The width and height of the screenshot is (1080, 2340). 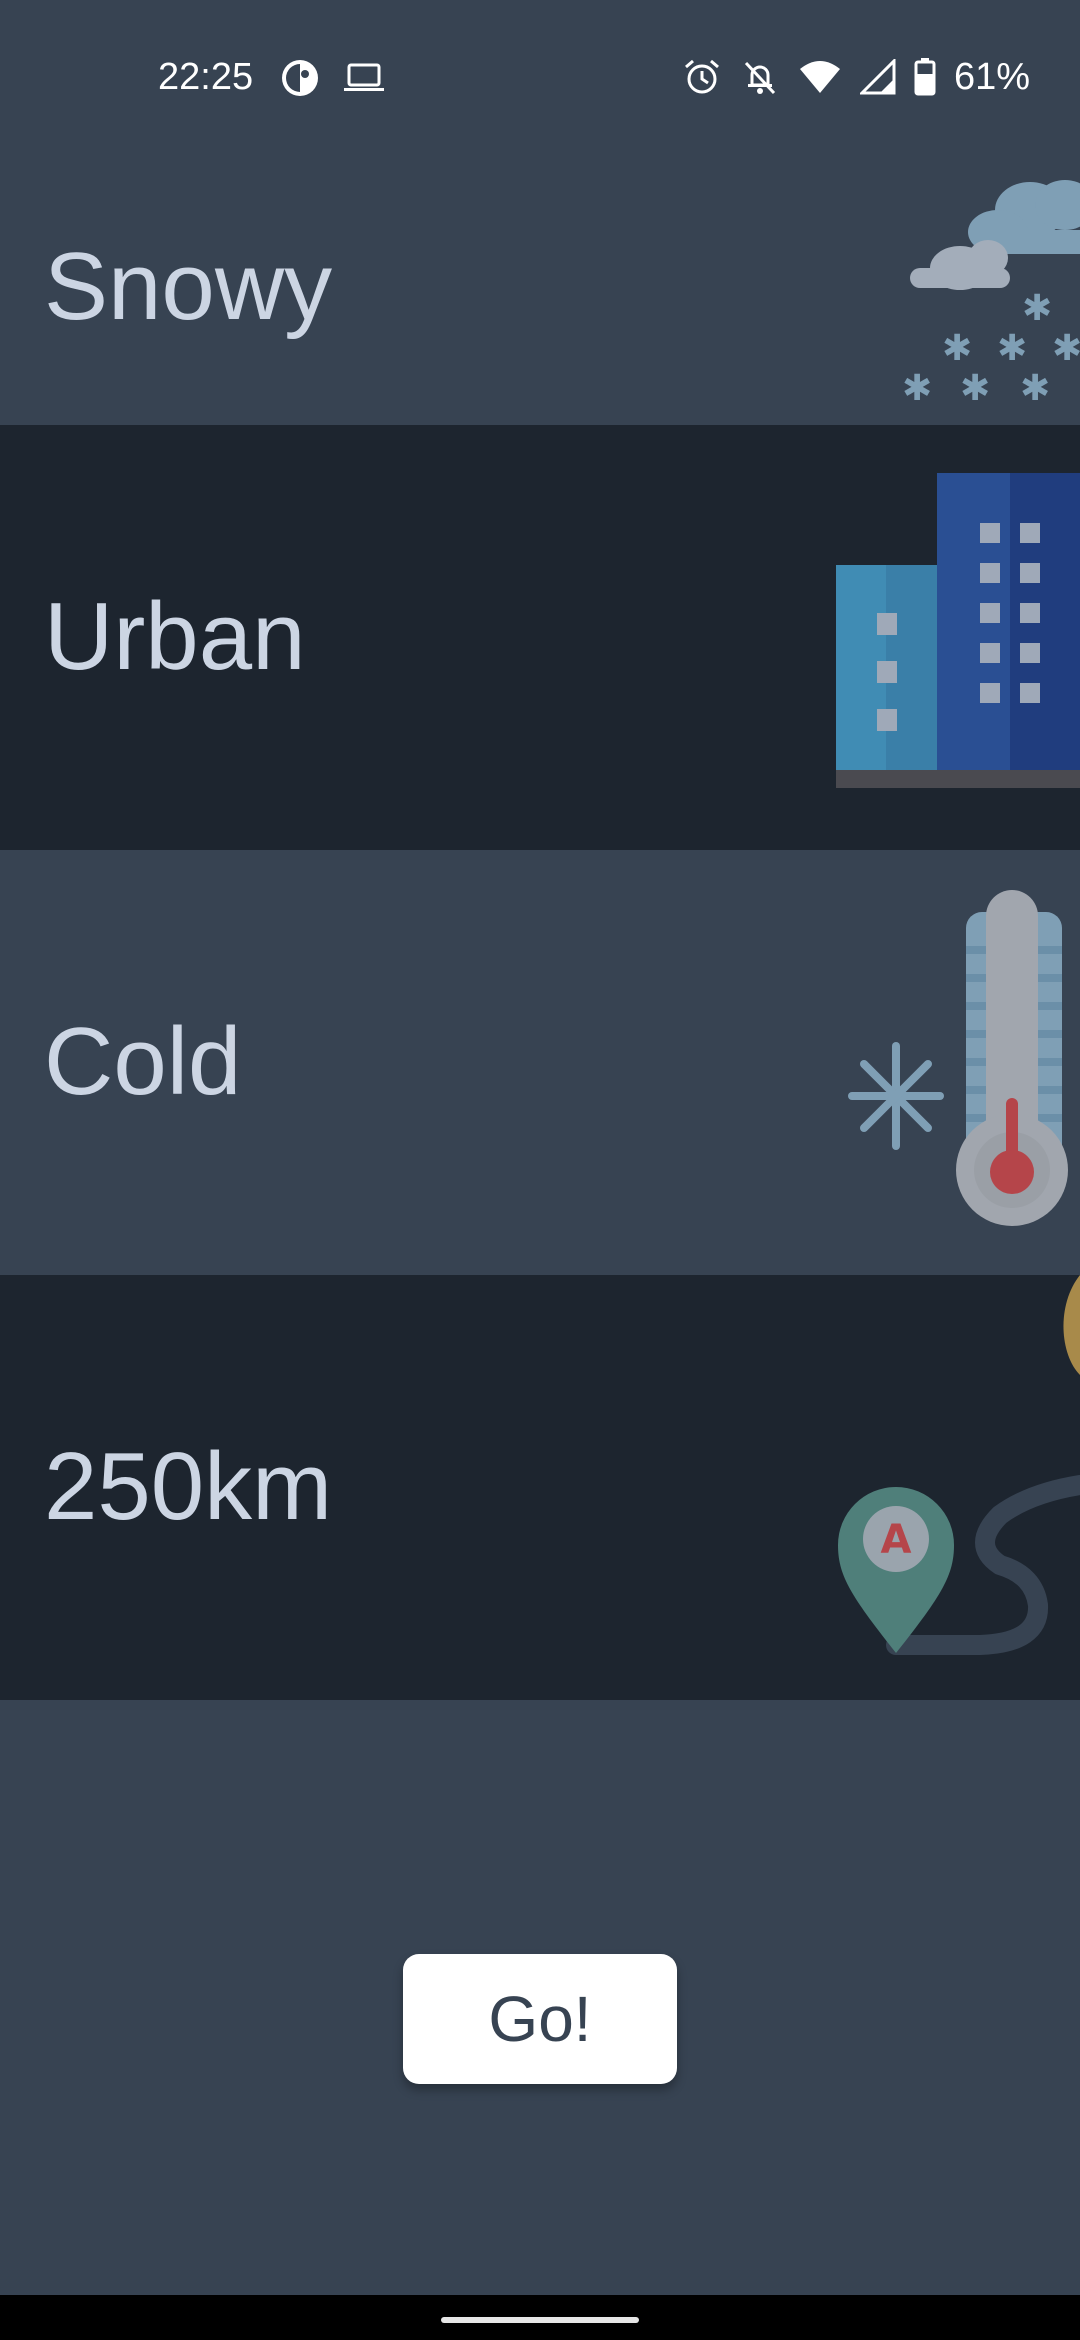 What do you see at coordinates (760, 78) in the screenshot?
I see `notifications-off-icon` at bounding box center [760, 78].